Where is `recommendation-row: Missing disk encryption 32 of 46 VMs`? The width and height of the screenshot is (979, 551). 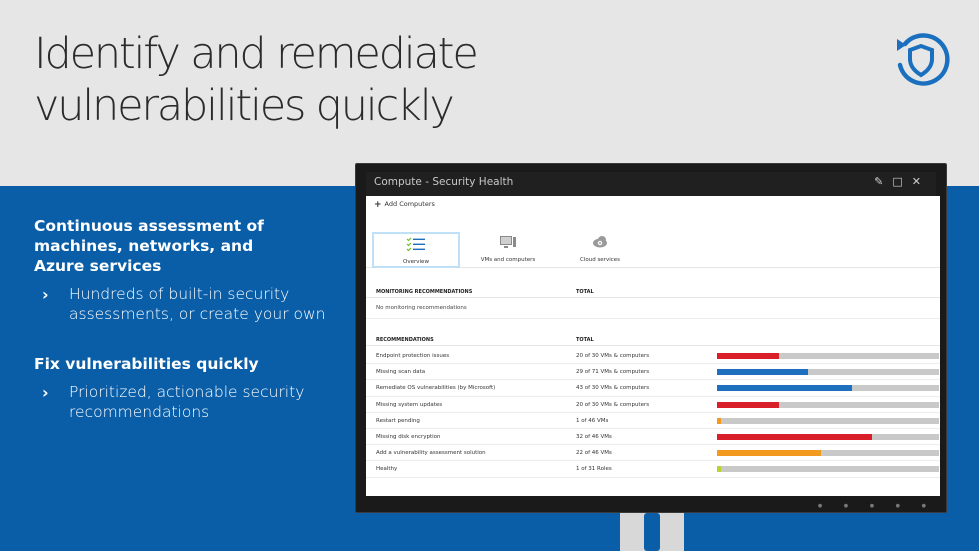 recommendation-row: Missing disk encryption 32 of 46 VMs is located at coordinates (653, 437).